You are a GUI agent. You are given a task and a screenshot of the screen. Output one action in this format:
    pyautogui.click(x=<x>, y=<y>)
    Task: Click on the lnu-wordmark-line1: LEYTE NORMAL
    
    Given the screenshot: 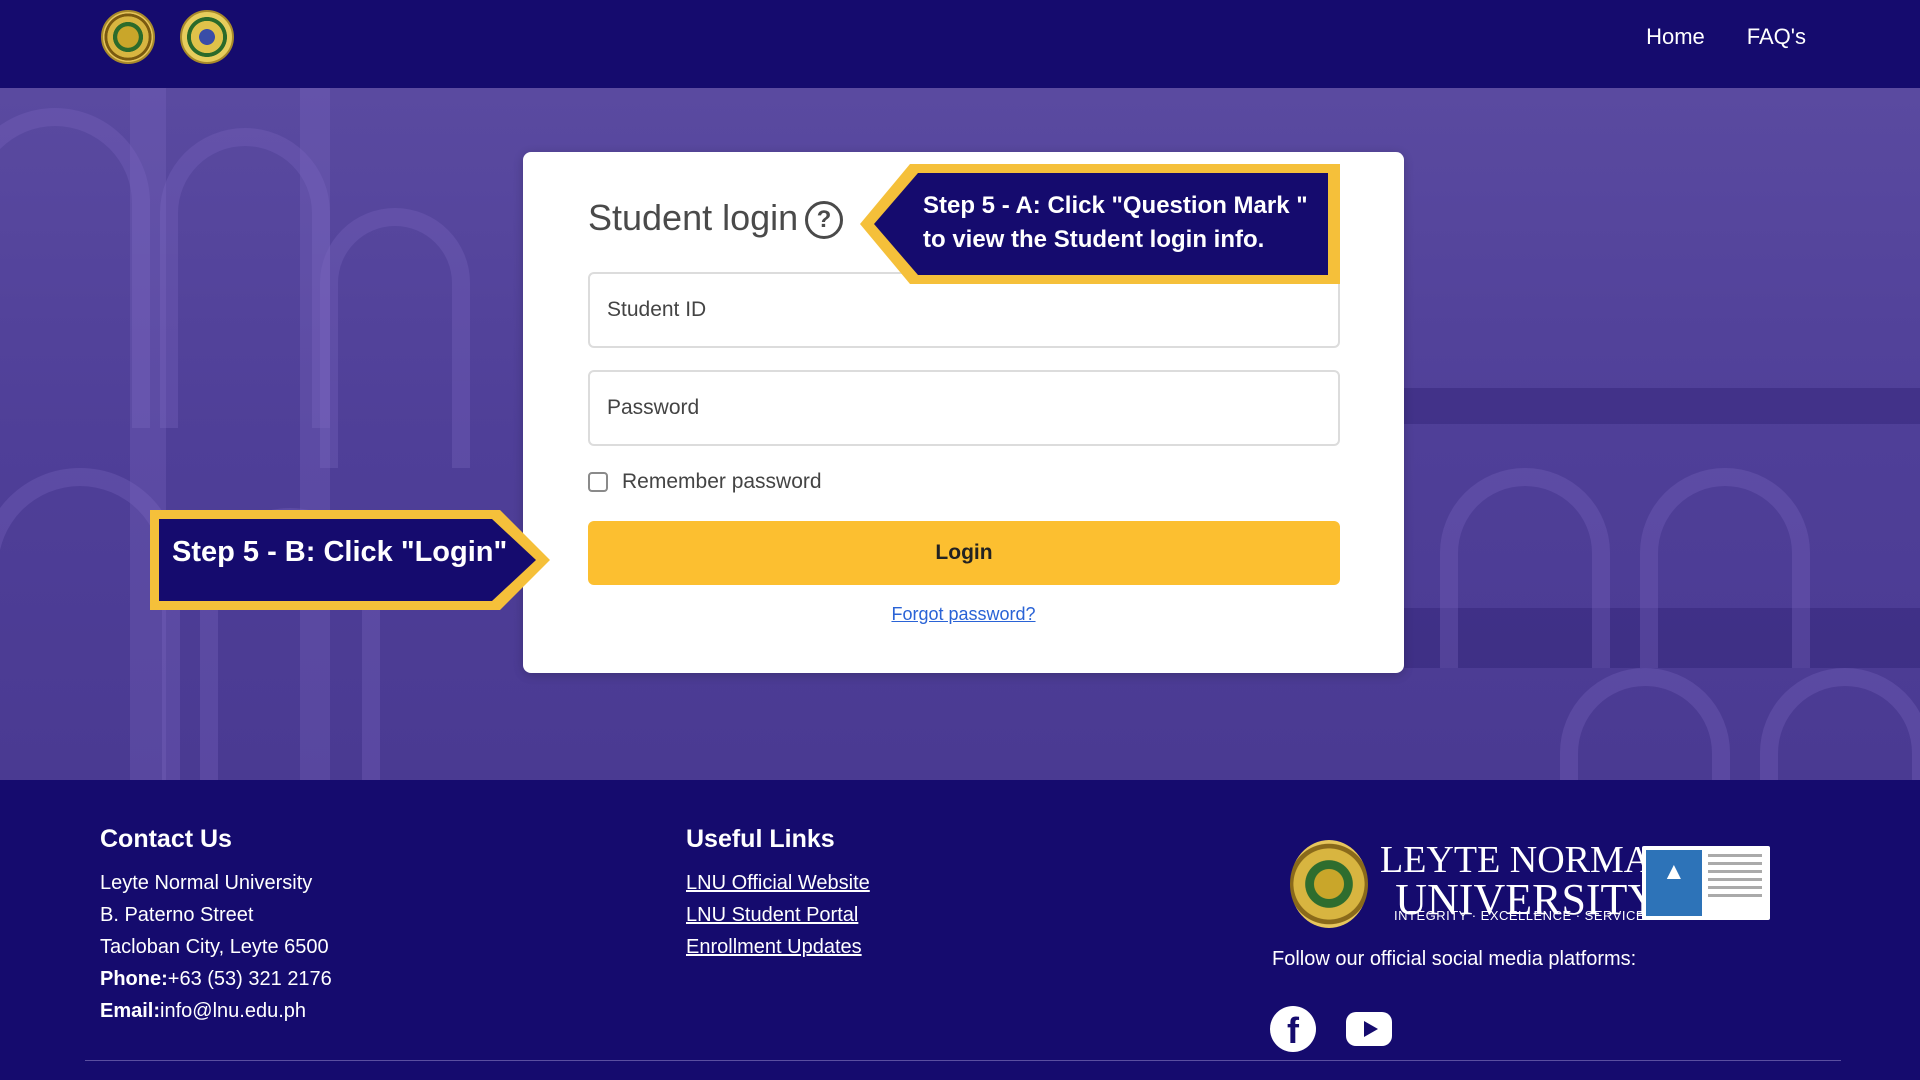 What is the action you would take?
    pyautogui.click(x=1527, y=860)
    